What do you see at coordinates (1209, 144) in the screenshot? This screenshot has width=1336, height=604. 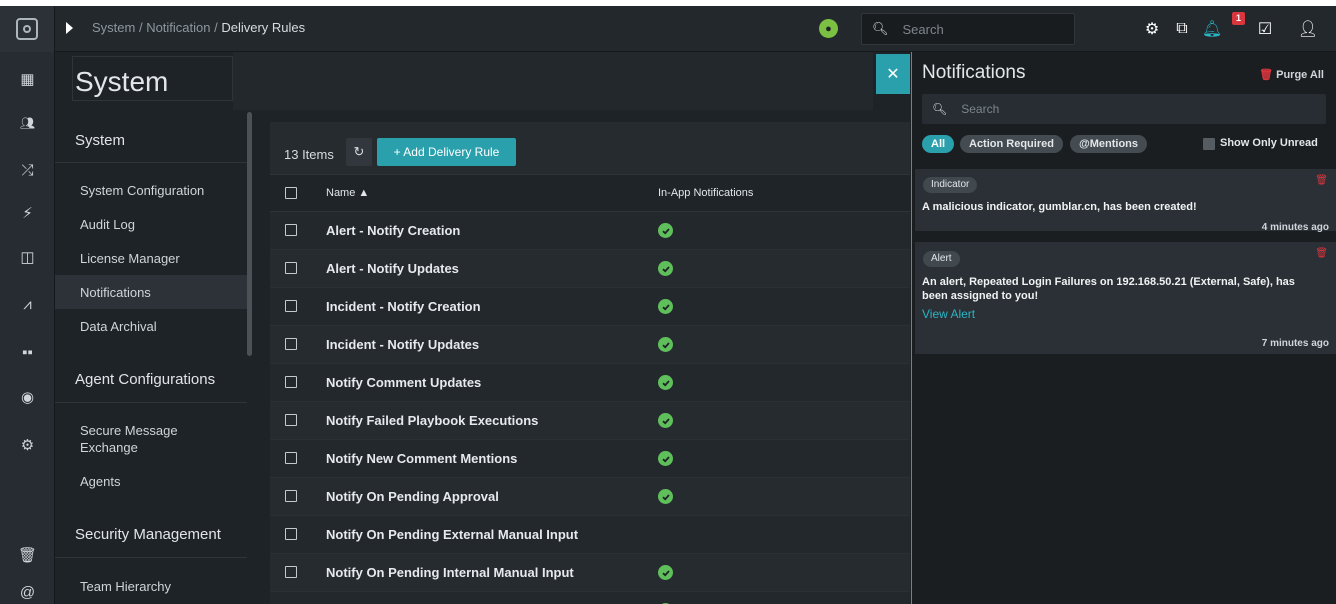 I see `show-only-unread-checkbox` at bounding box center [1209, 144].